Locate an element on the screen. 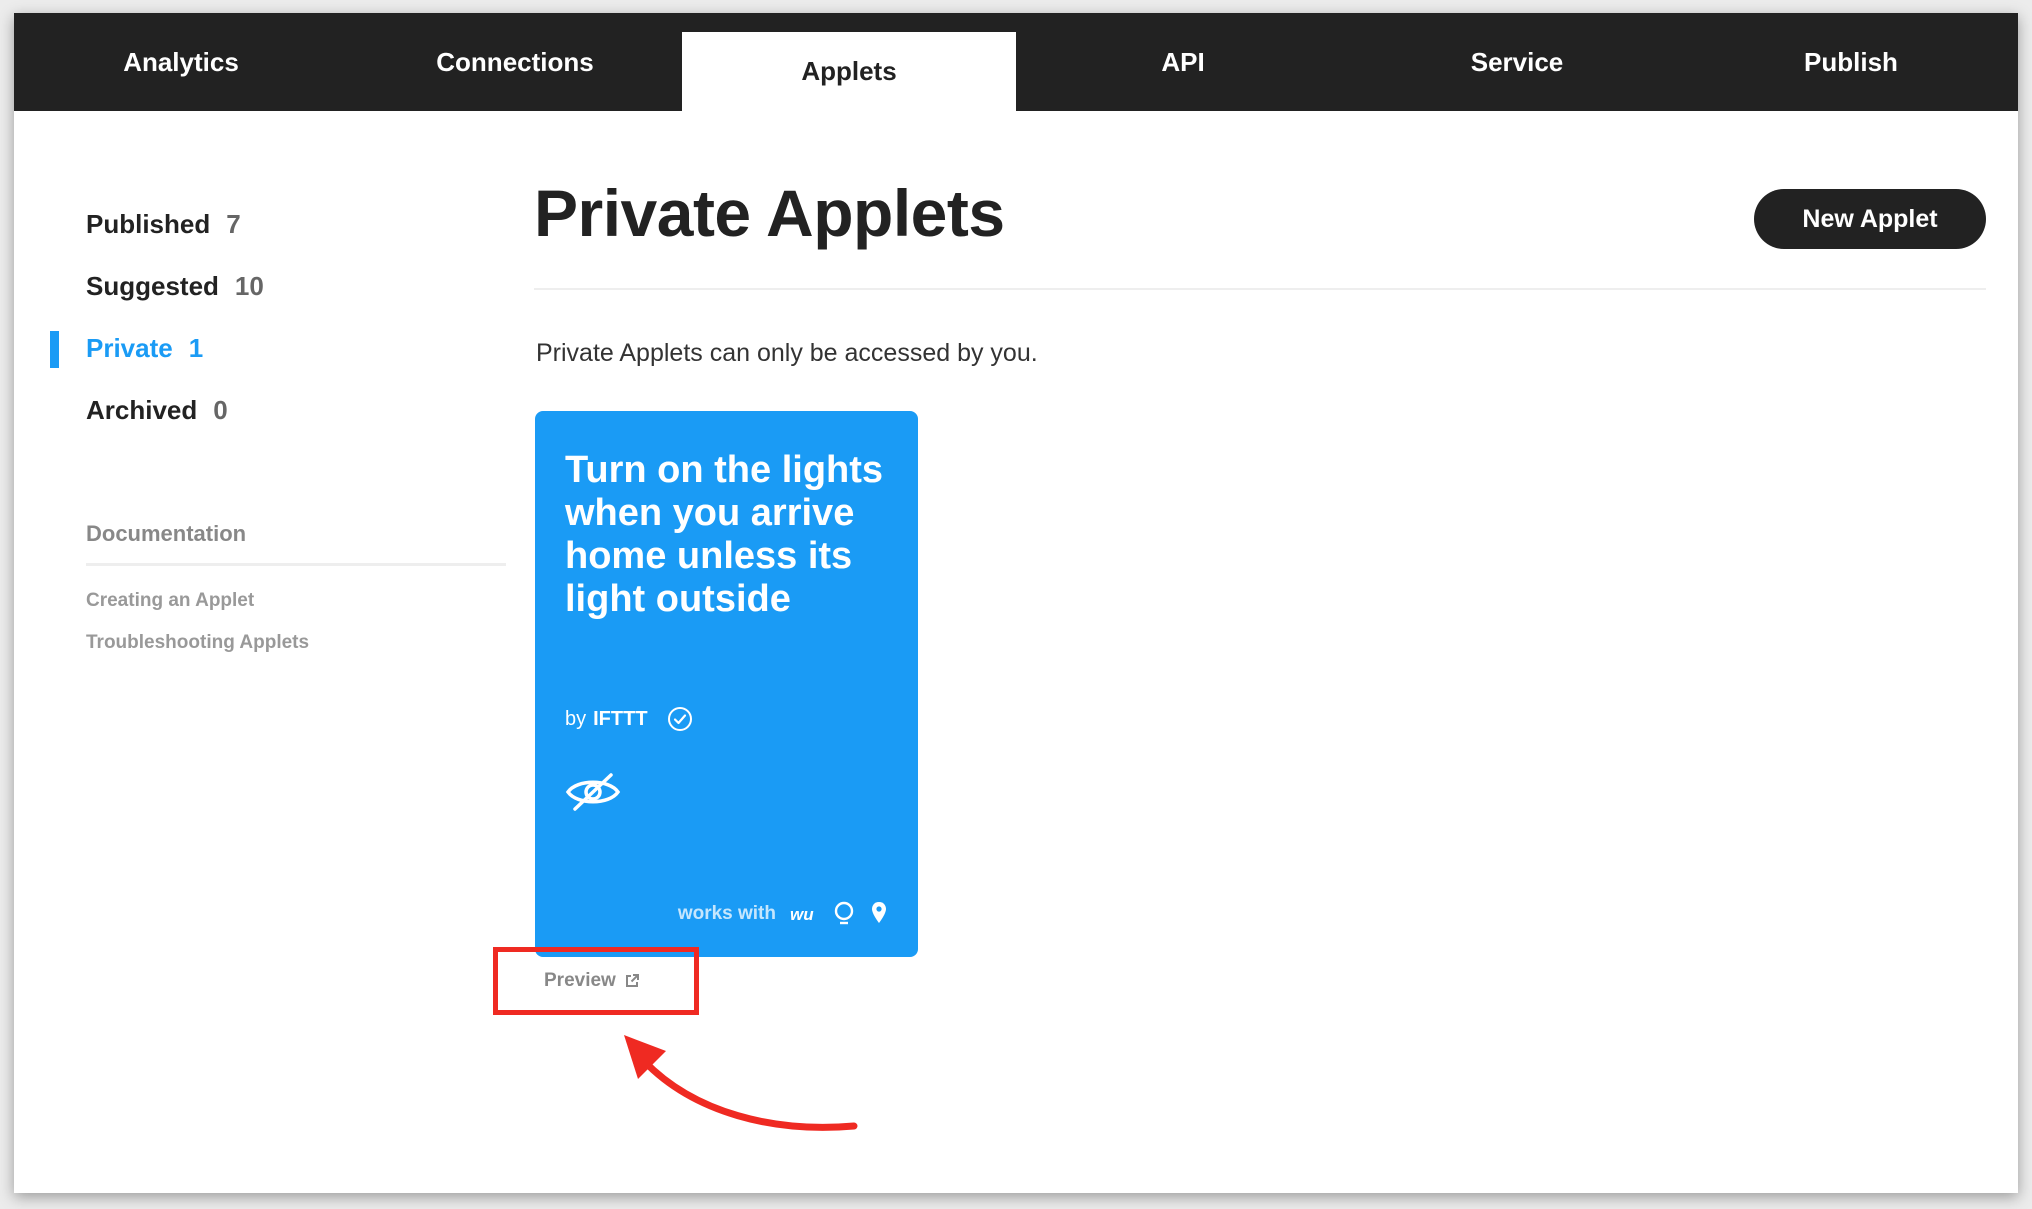 This screenshot has height=1209, width=2032. location-pin-icon is located at coordinates (879, 914).